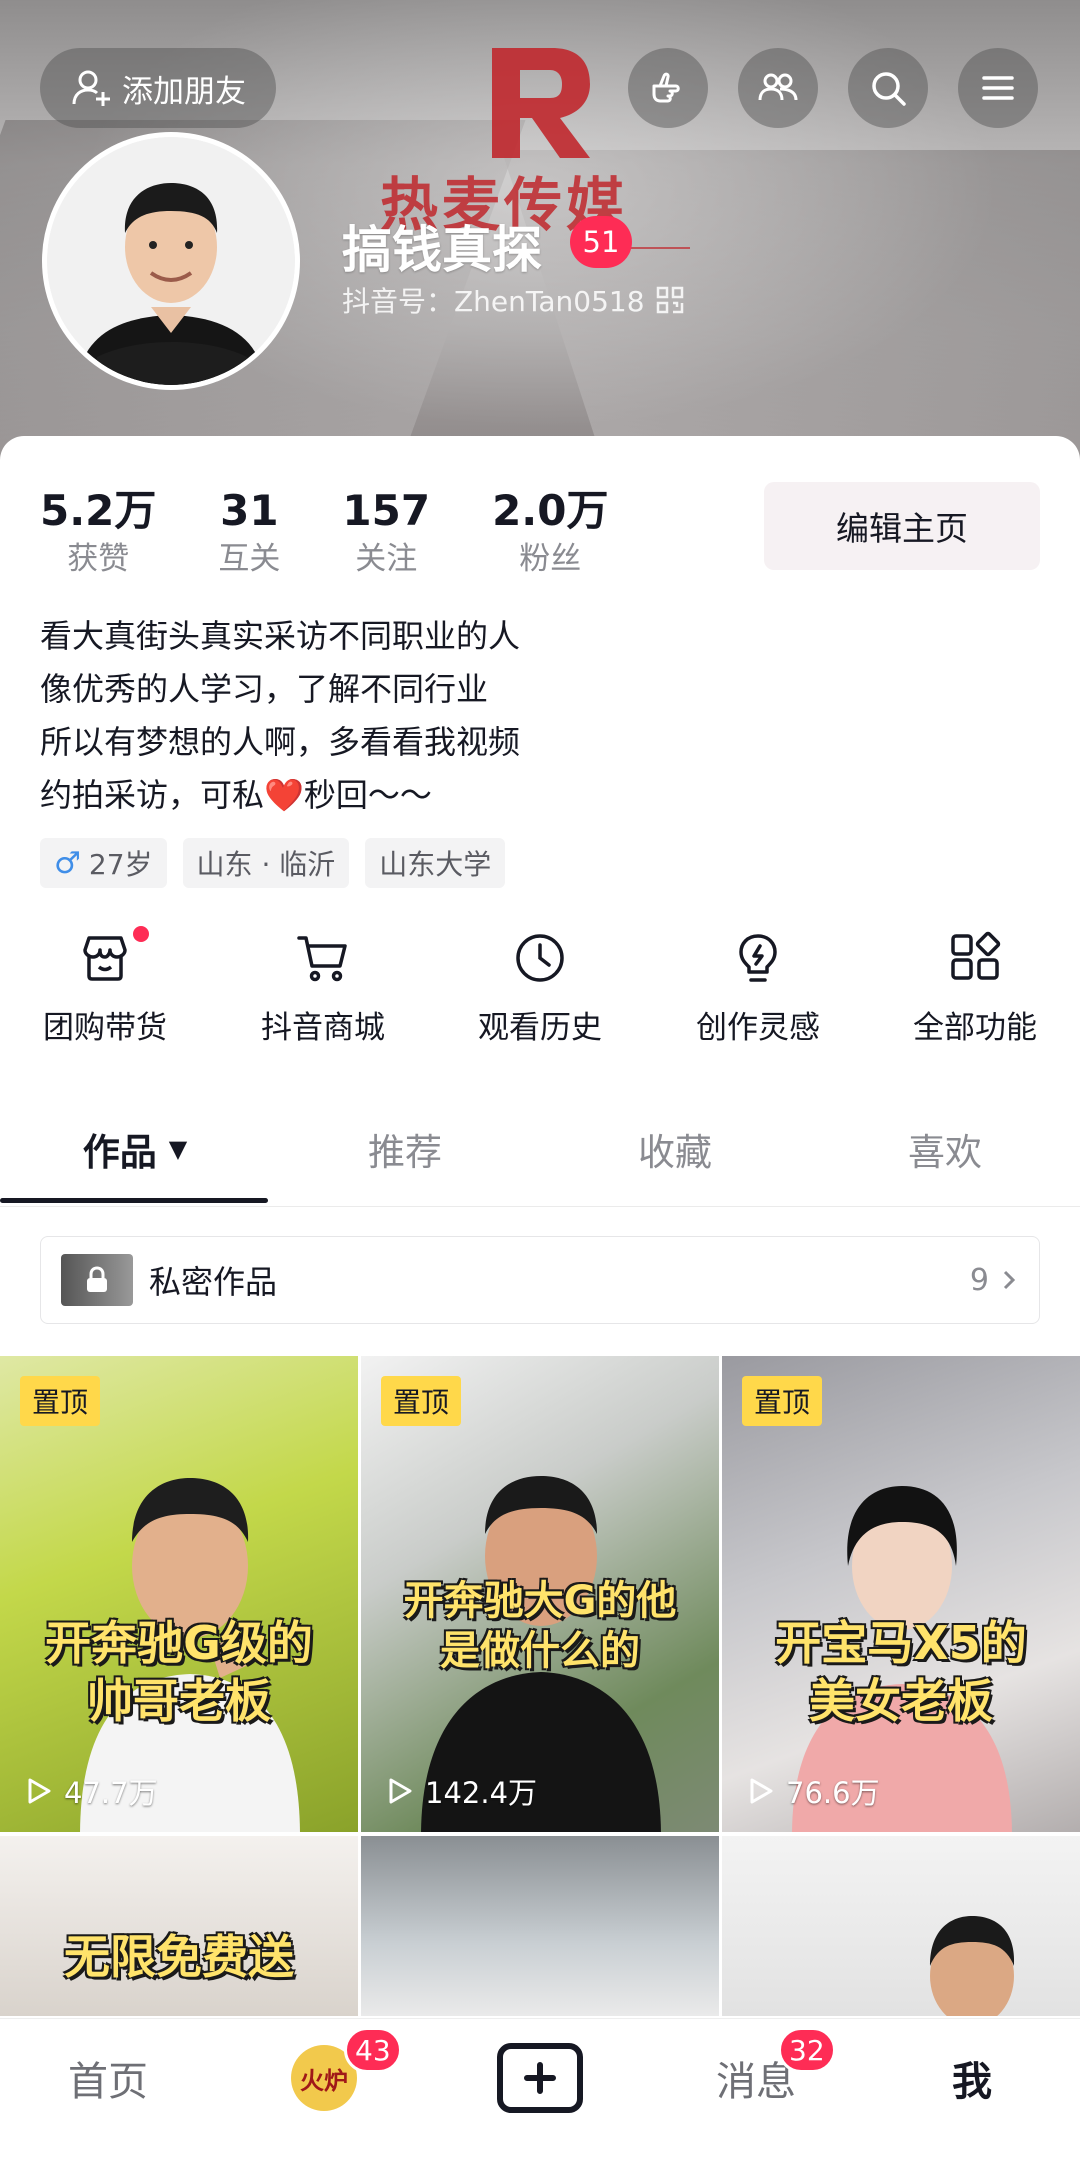 Image resolution: width=1080 pixels, height=2157 pixels. I want to click on tab-label: 作品, so click(119, 1152).